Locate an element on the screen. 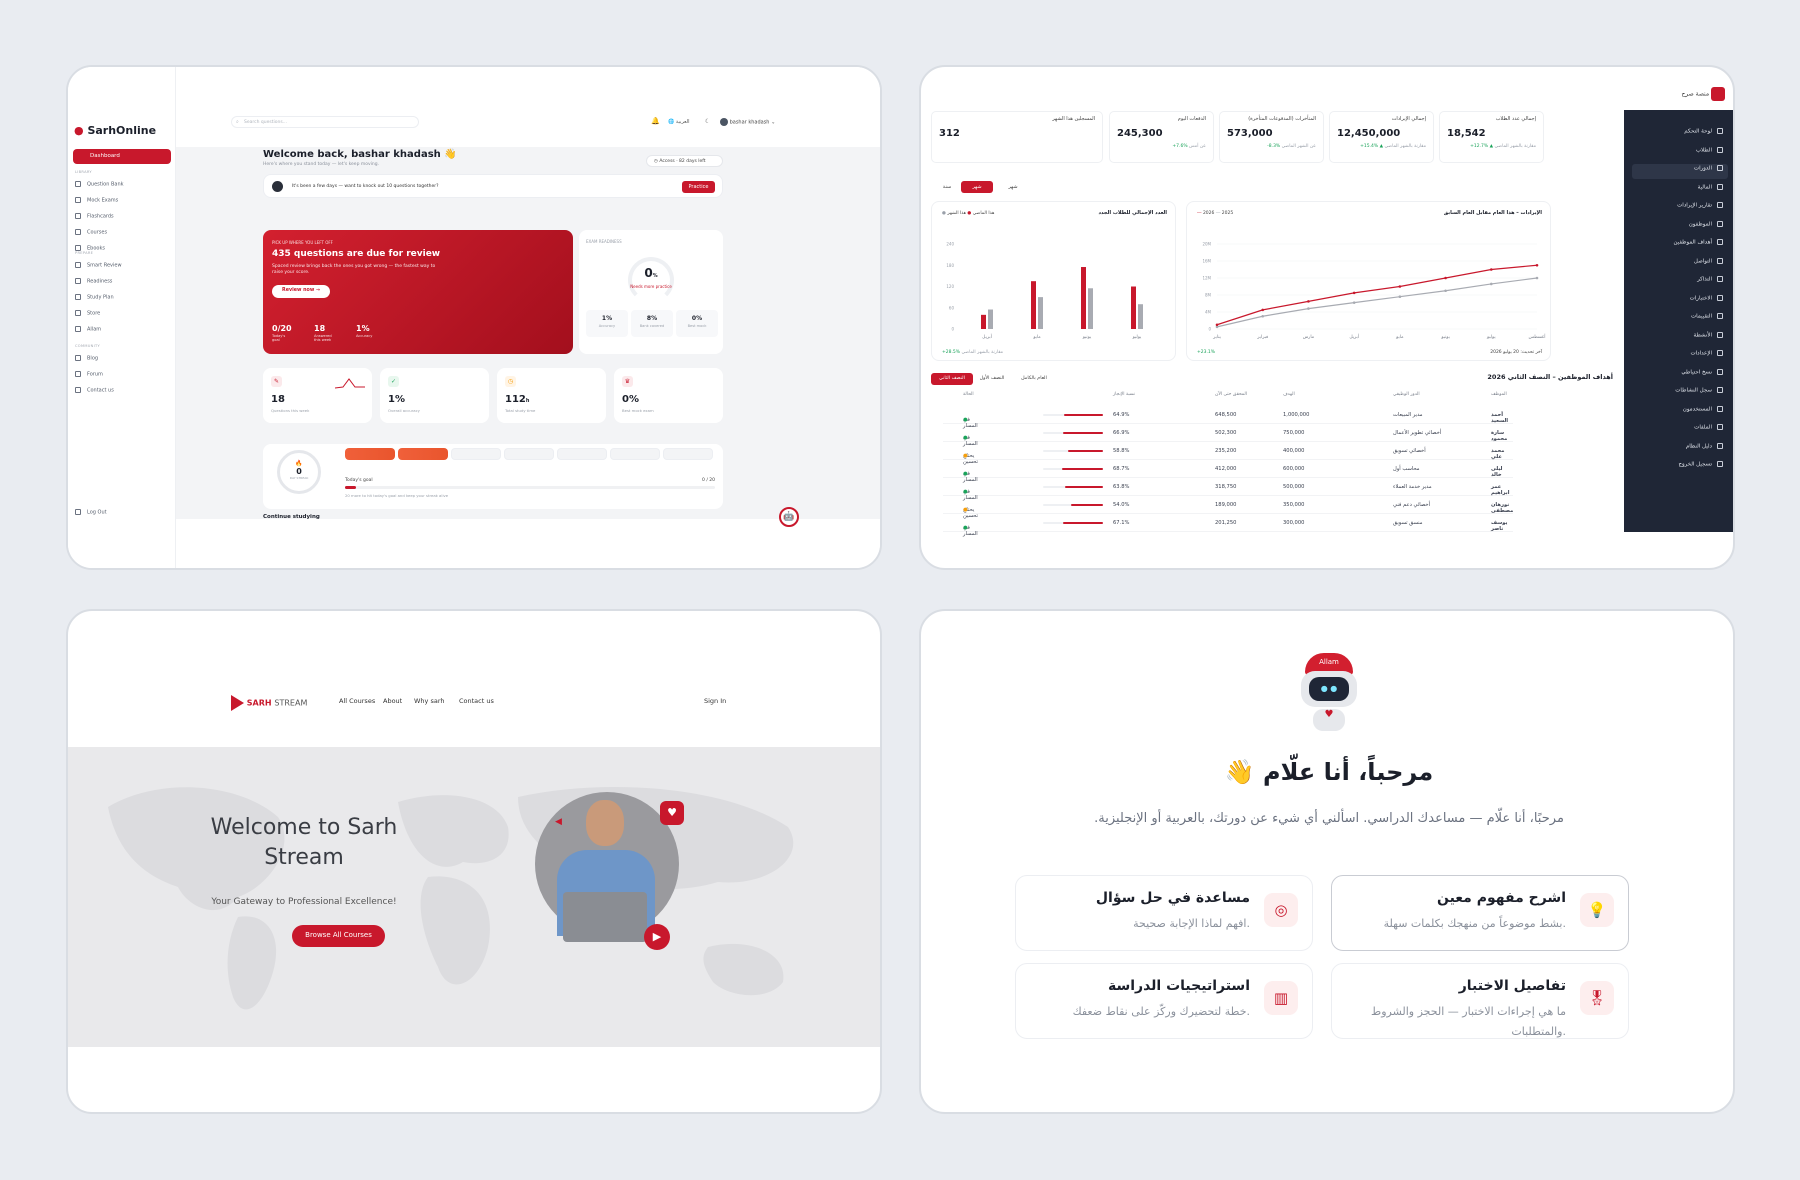  x-tick-label: أغسطس is located at coordinates (1536, 336).